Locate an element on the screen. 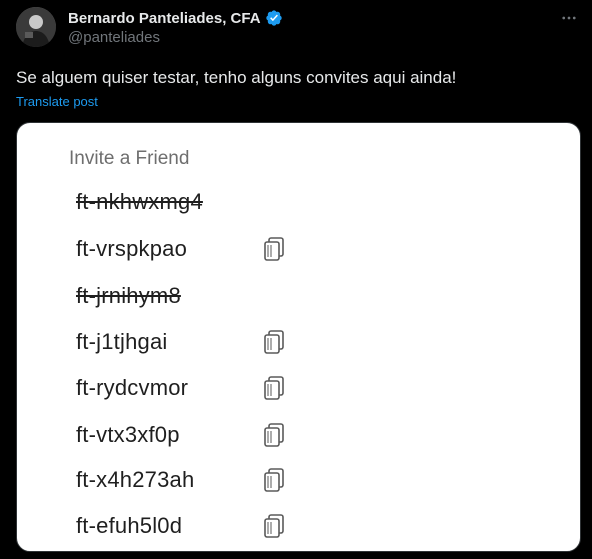 Image resolution: width=592 pixels, height=559 pixels. invite-code-row: ft-x4h273ah is located at coordinates (181, 480).